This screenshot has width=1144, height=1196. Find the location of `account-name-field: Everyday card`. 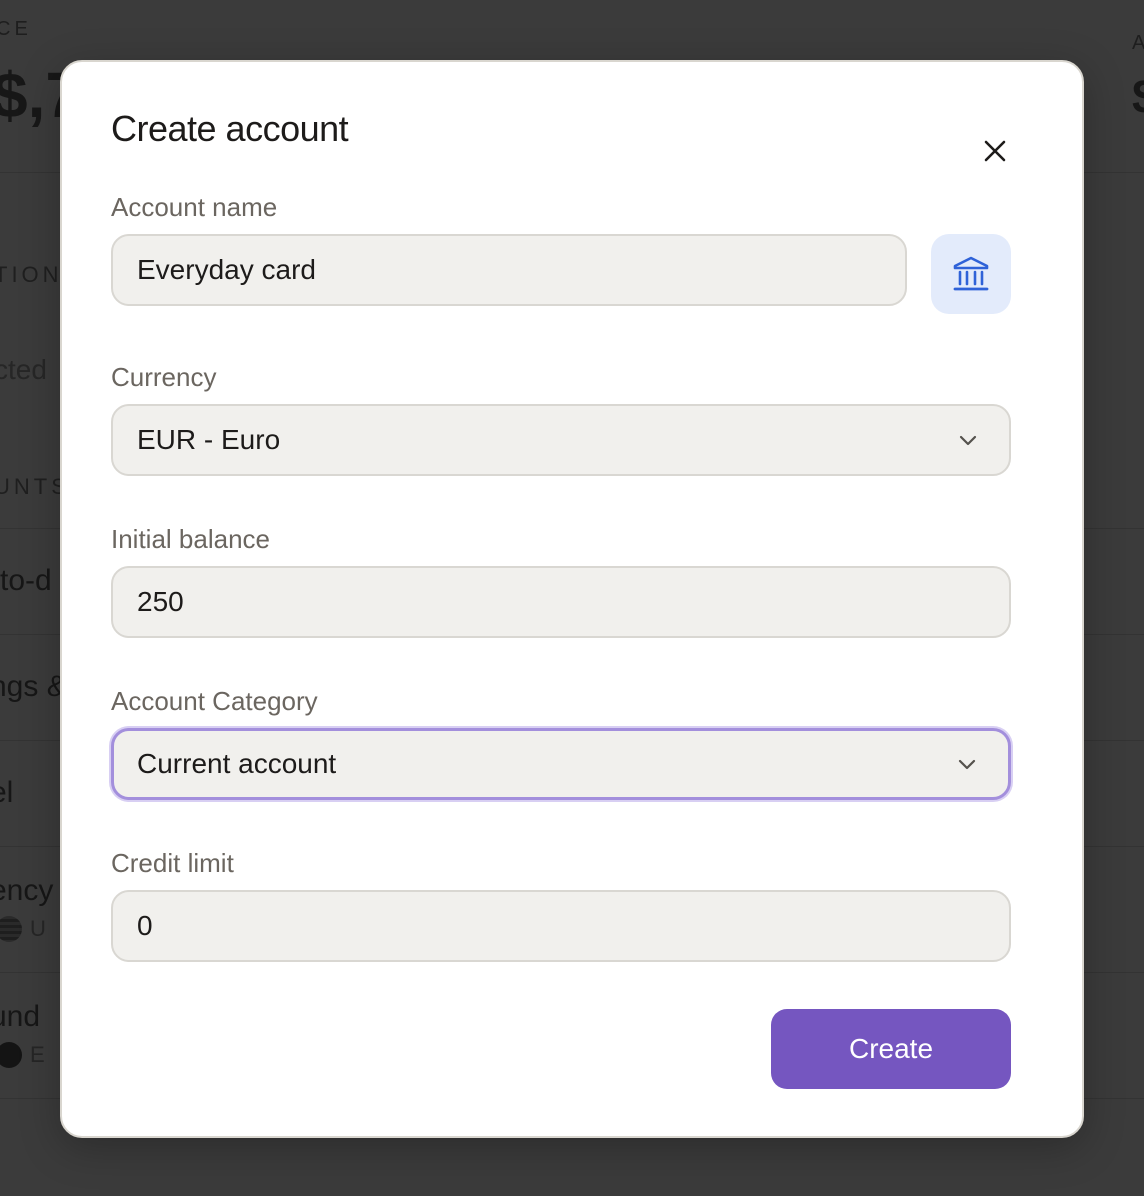

account-name-field: Everyday card is located at coordinates (509, 270).